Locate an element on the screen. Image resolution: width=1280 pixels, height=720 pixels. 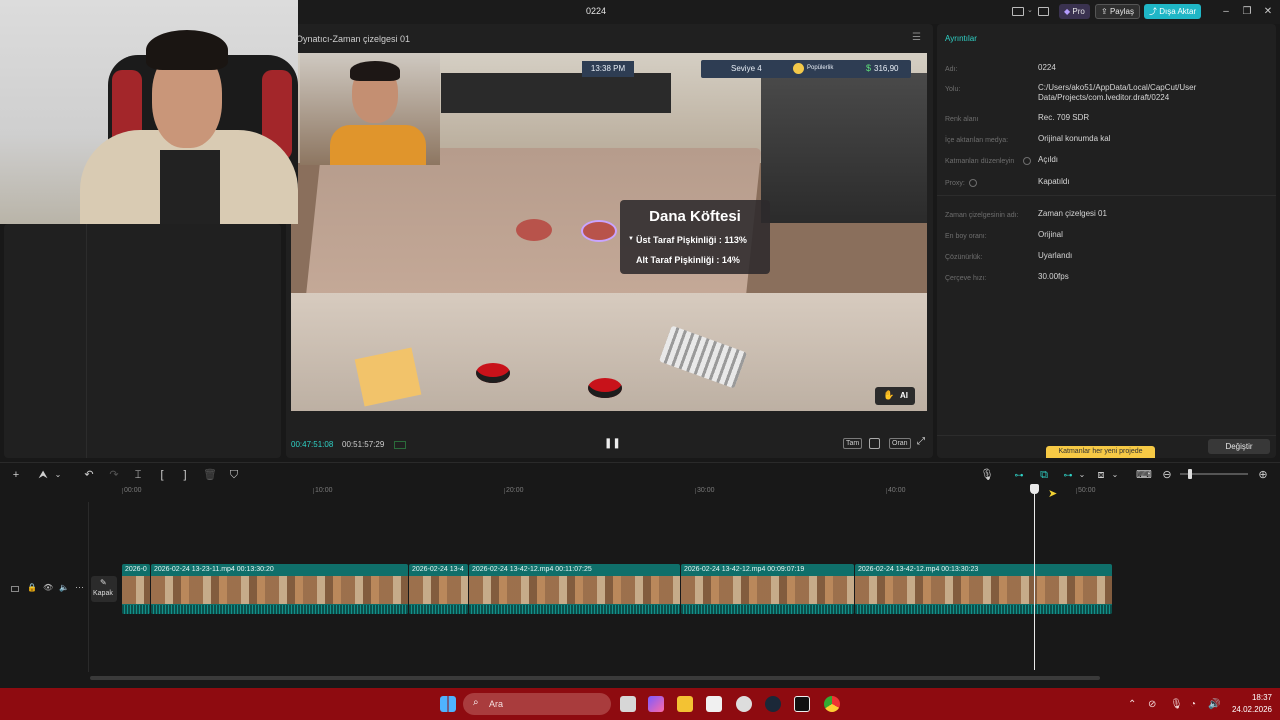
select-cursor-icon: ⮝ is located at coordinates (43, 475).